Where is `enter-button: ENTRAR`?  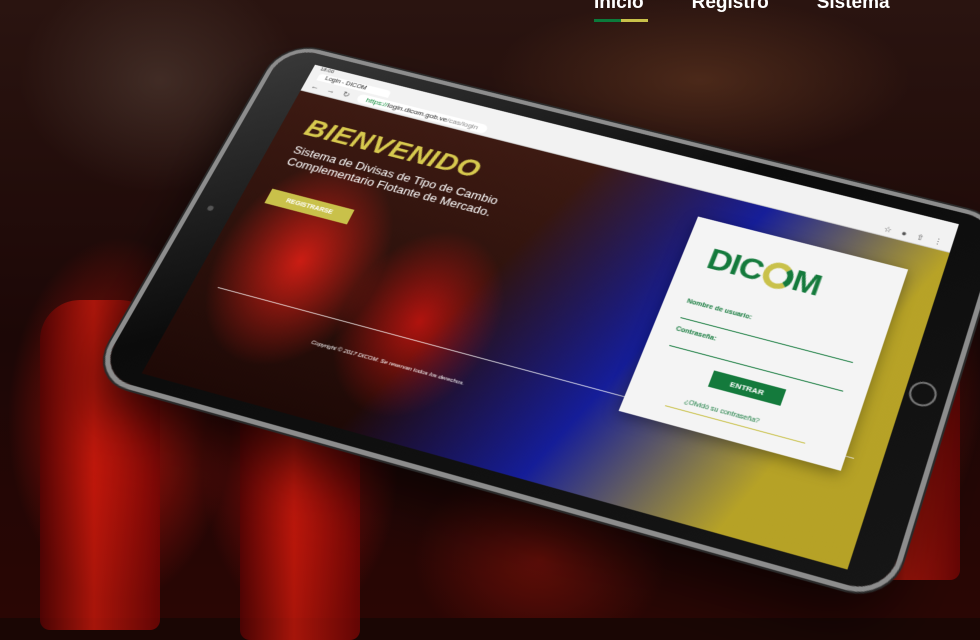
enter-button: ENTRAR is located at coordinates (747, 388).